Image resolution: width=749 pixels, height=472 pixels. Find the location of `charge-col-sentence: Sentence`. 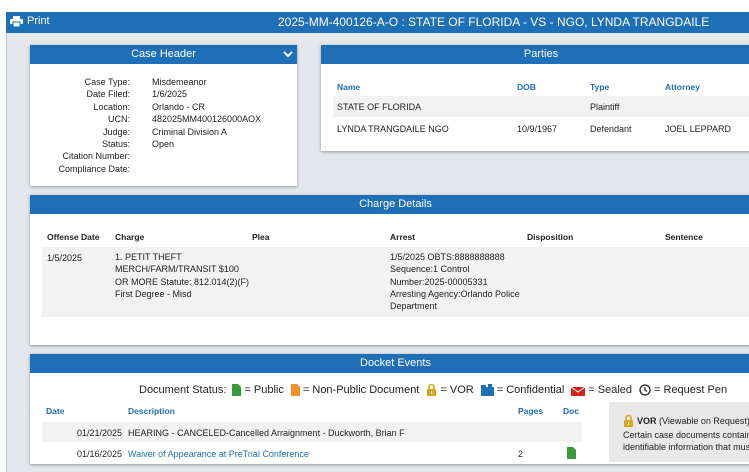

charge-col-sentence: Sentence is located at coordinates (684, 237).